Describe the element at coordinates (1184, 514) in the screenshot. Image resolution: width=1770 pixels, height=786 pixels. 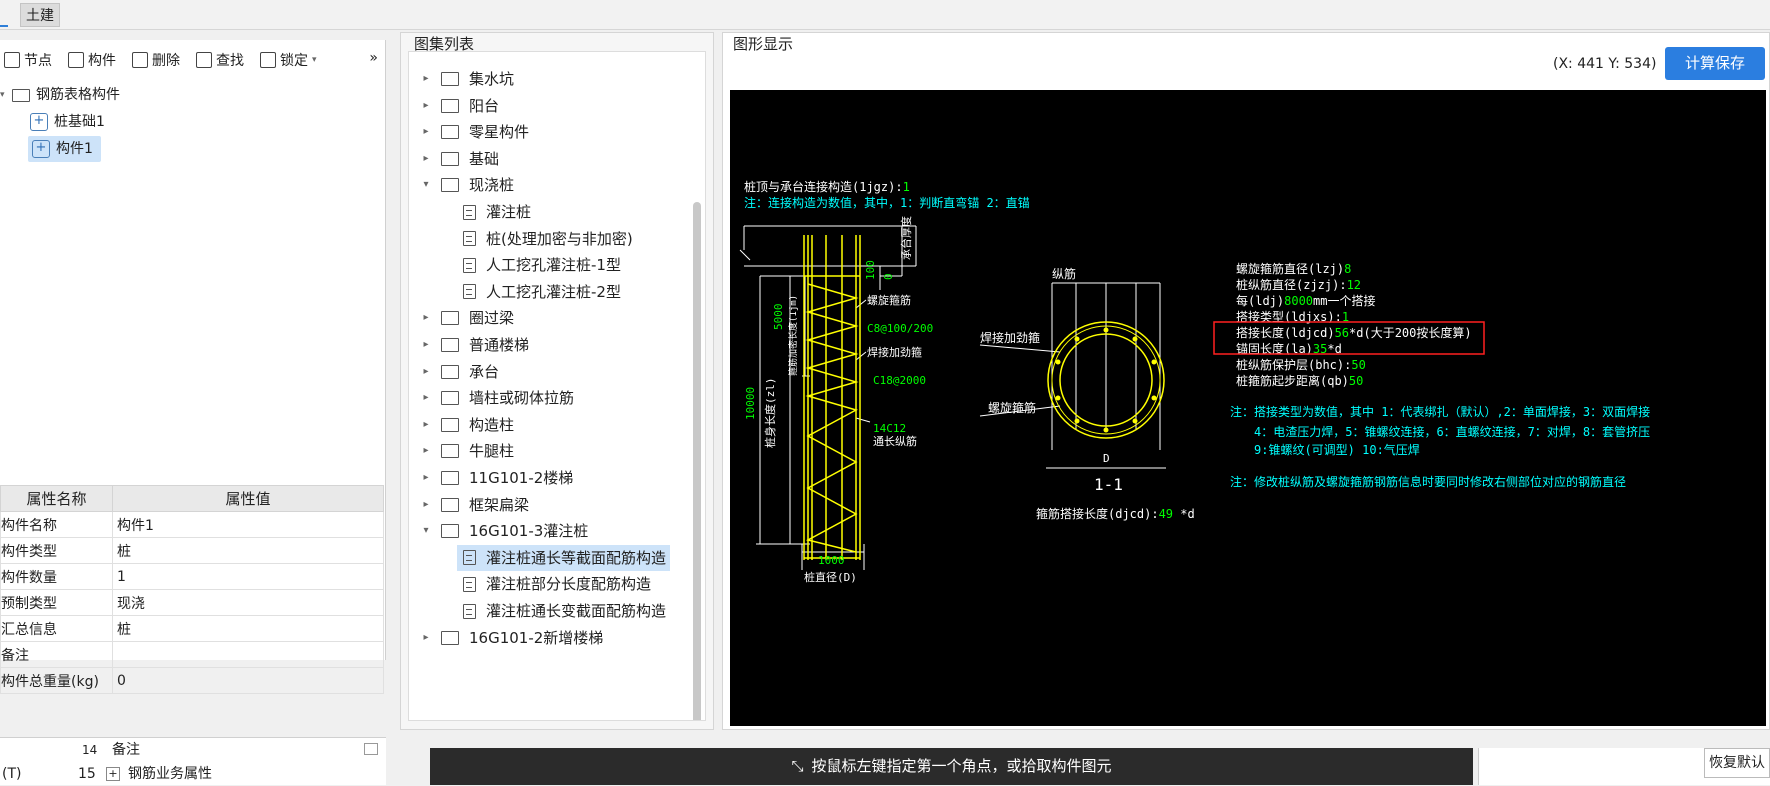
I see `lap-length-unit: *d` at that location.